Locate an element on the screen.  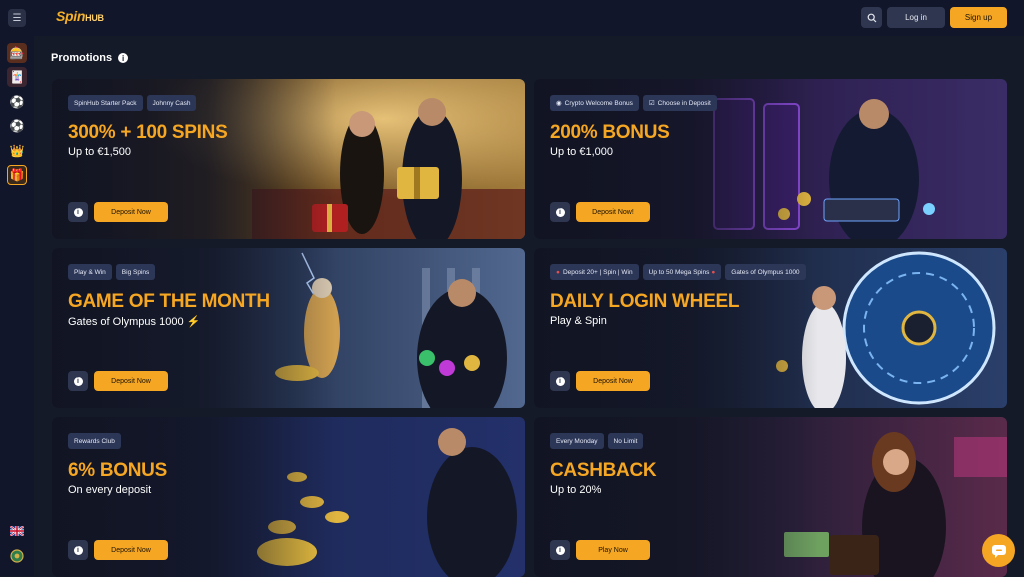
cards-icon: 🃏 is located at coordinates (17, 77).